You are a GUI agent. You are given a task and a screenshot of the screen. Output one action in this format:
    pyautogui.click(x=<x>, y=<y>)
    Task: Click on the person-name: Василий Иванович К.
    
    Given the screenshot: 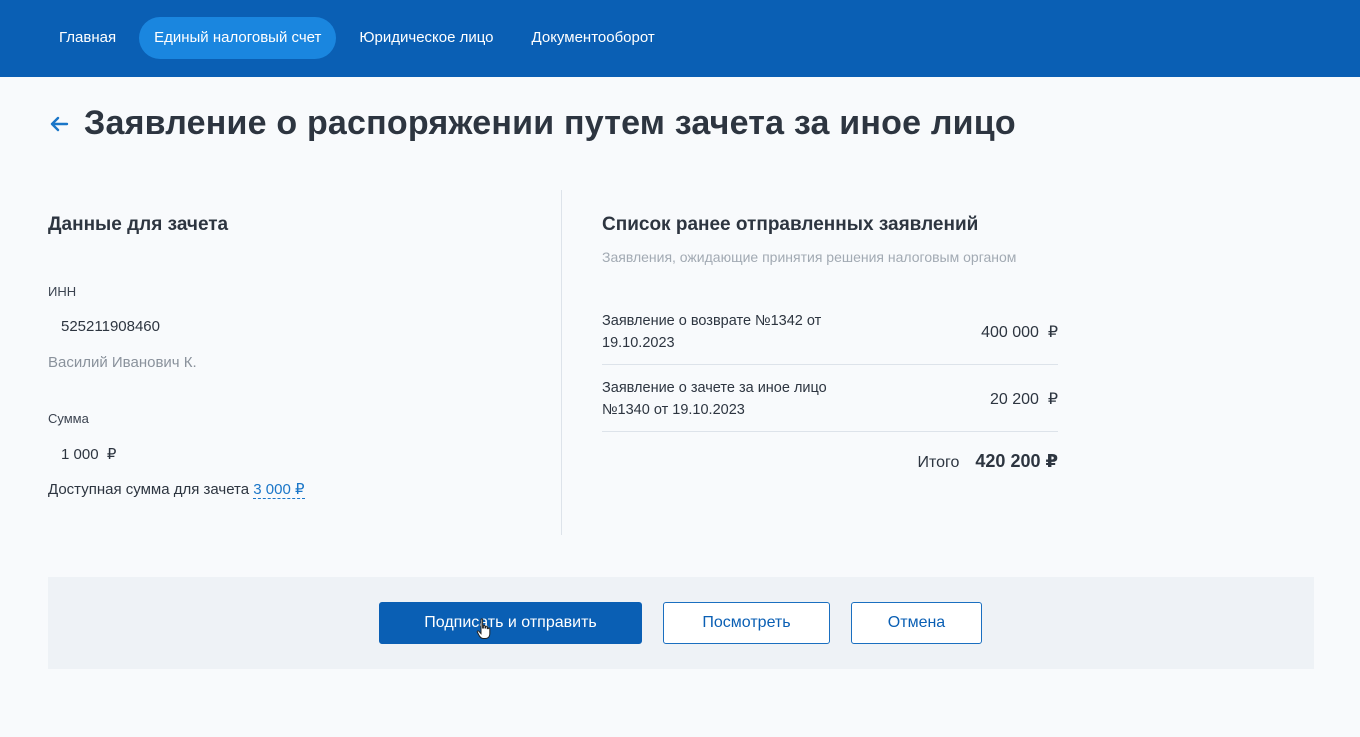 What is the action you would take?
    pyautogui.click(x=122, y=362)
    